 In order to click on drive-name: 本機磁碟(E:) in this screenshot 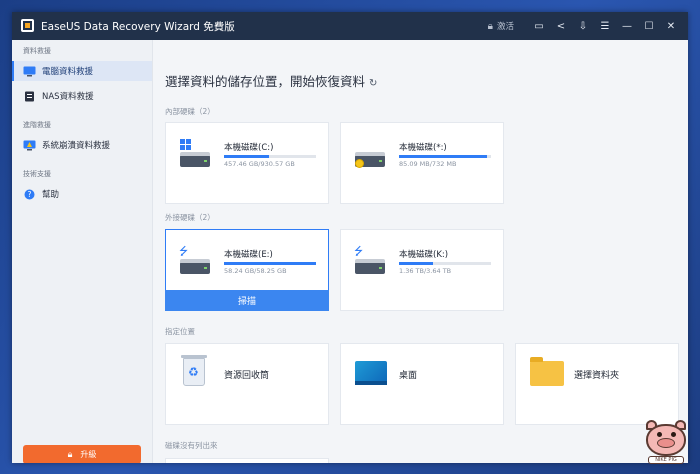, I will do `click(248, 255)`.